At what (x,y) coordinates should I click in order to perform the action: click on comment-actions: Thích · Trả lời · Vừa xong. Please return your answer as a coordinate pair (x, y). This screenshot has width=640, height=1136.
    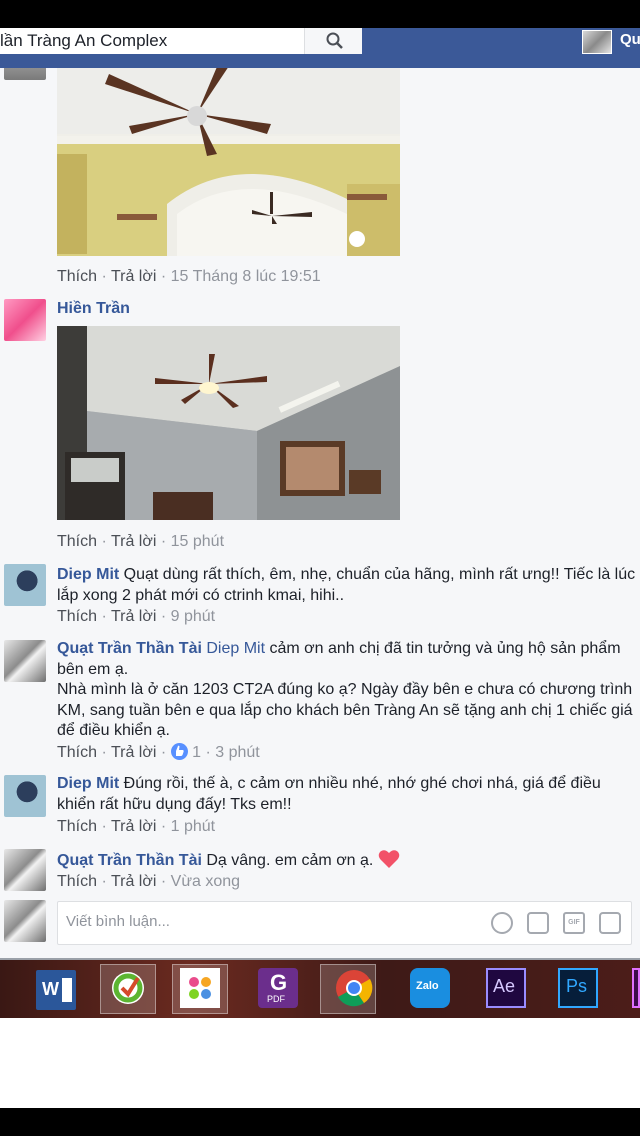
    Looking at the image, I should click on (148, 882).